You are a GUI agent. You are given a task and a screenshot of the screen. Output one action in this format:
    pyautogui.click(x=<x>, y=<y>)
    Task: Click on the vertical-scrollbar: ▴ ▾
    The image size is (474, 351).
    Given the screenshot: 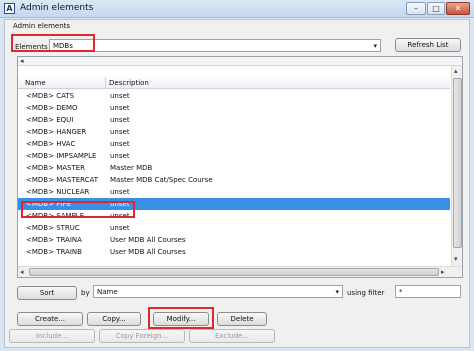 What is the action you would take?
    pyautogui.click(x=456, y=166)
    